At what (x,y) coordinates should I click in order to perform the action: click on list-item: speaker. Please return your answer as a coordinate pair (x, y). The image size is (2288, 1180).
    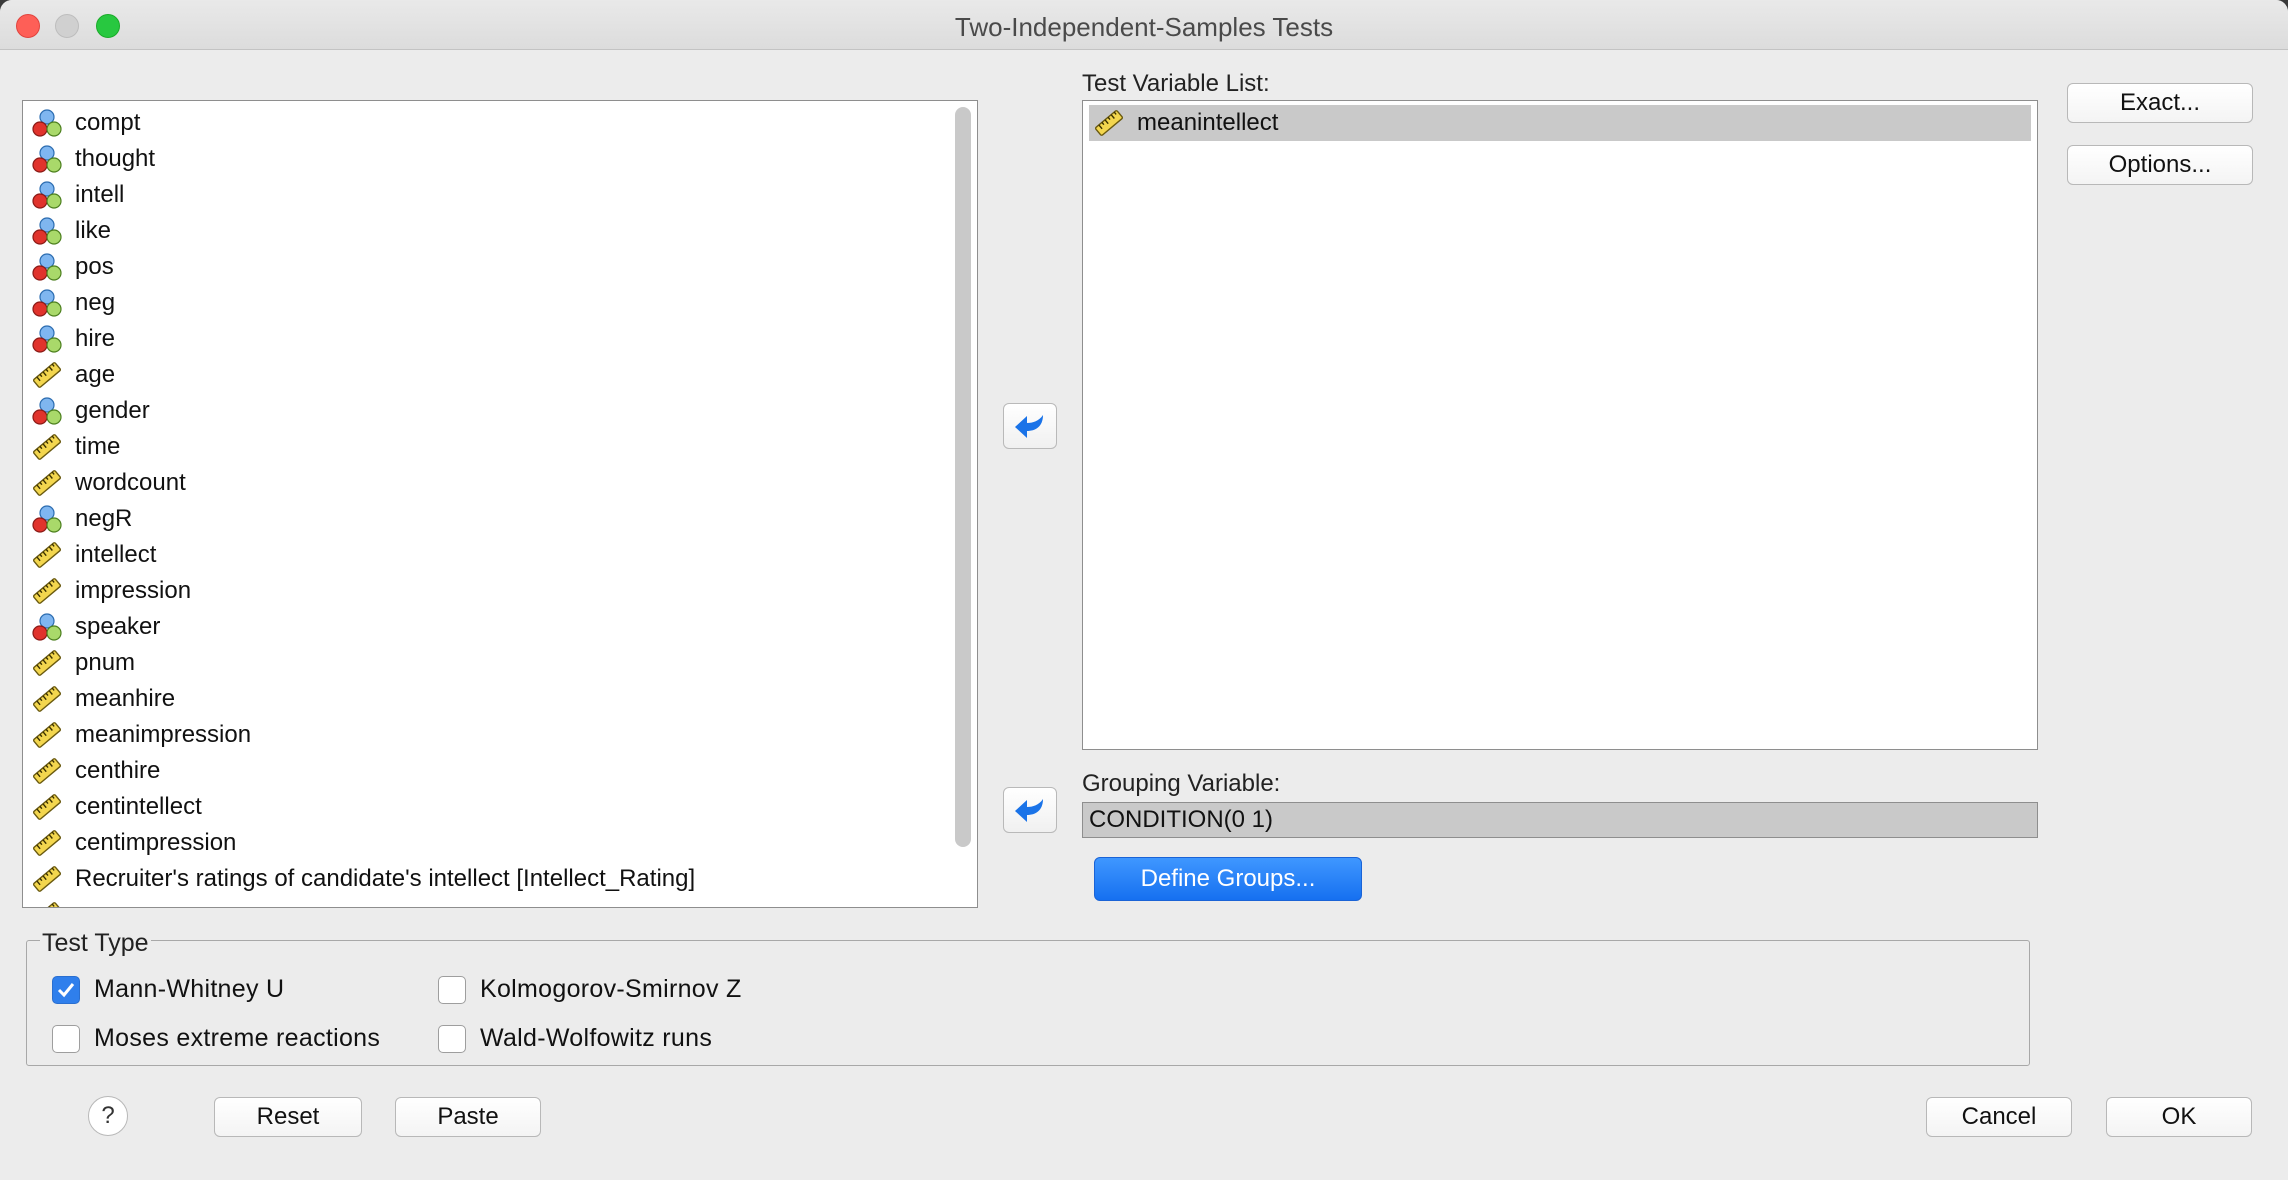
    Looking at the image, I should click on (496, 627).